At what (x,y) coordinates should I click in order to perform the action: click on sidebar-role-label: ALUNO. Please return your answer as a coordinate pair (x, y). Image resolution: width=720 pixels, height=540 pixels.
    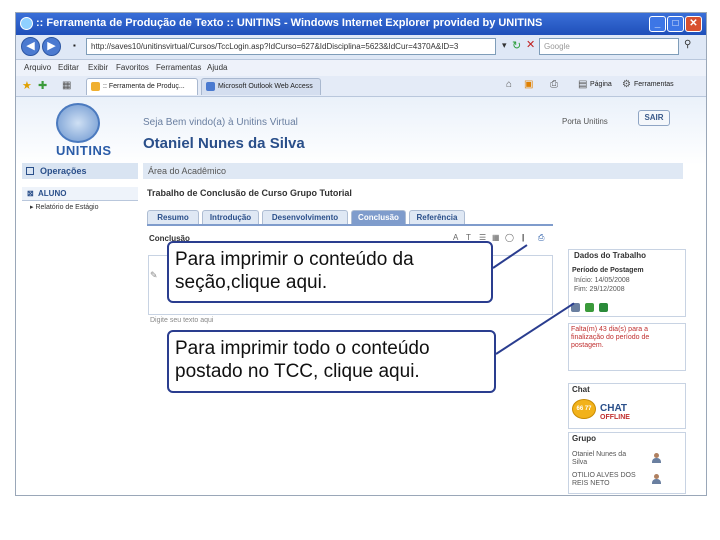
    Looking at the image, I should click on (52, 193).